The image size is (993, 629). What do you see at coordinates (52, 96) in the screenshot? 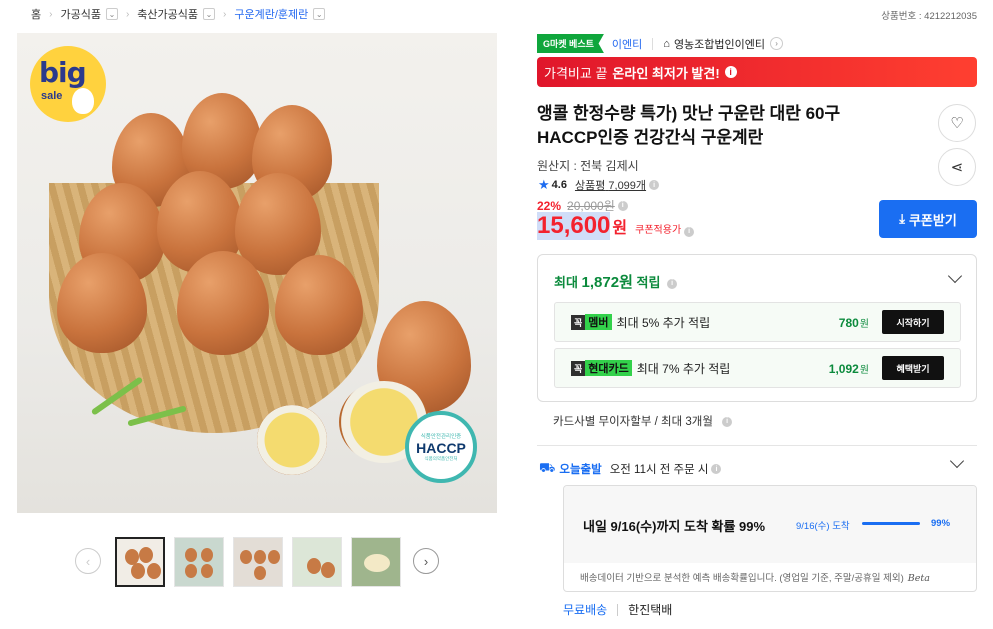
I see `badge-sale-text: sale` at bounding box center [52, 96].